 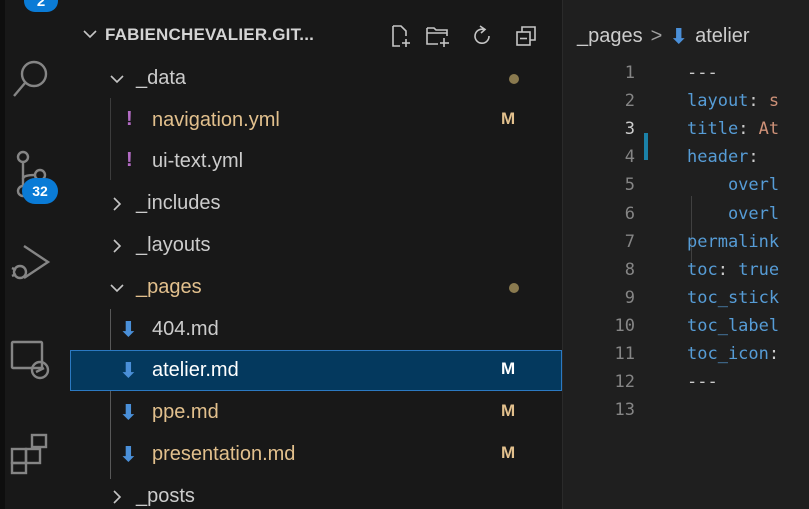 I want to click on code-token: toc_stick, so click(x=733, y=298).